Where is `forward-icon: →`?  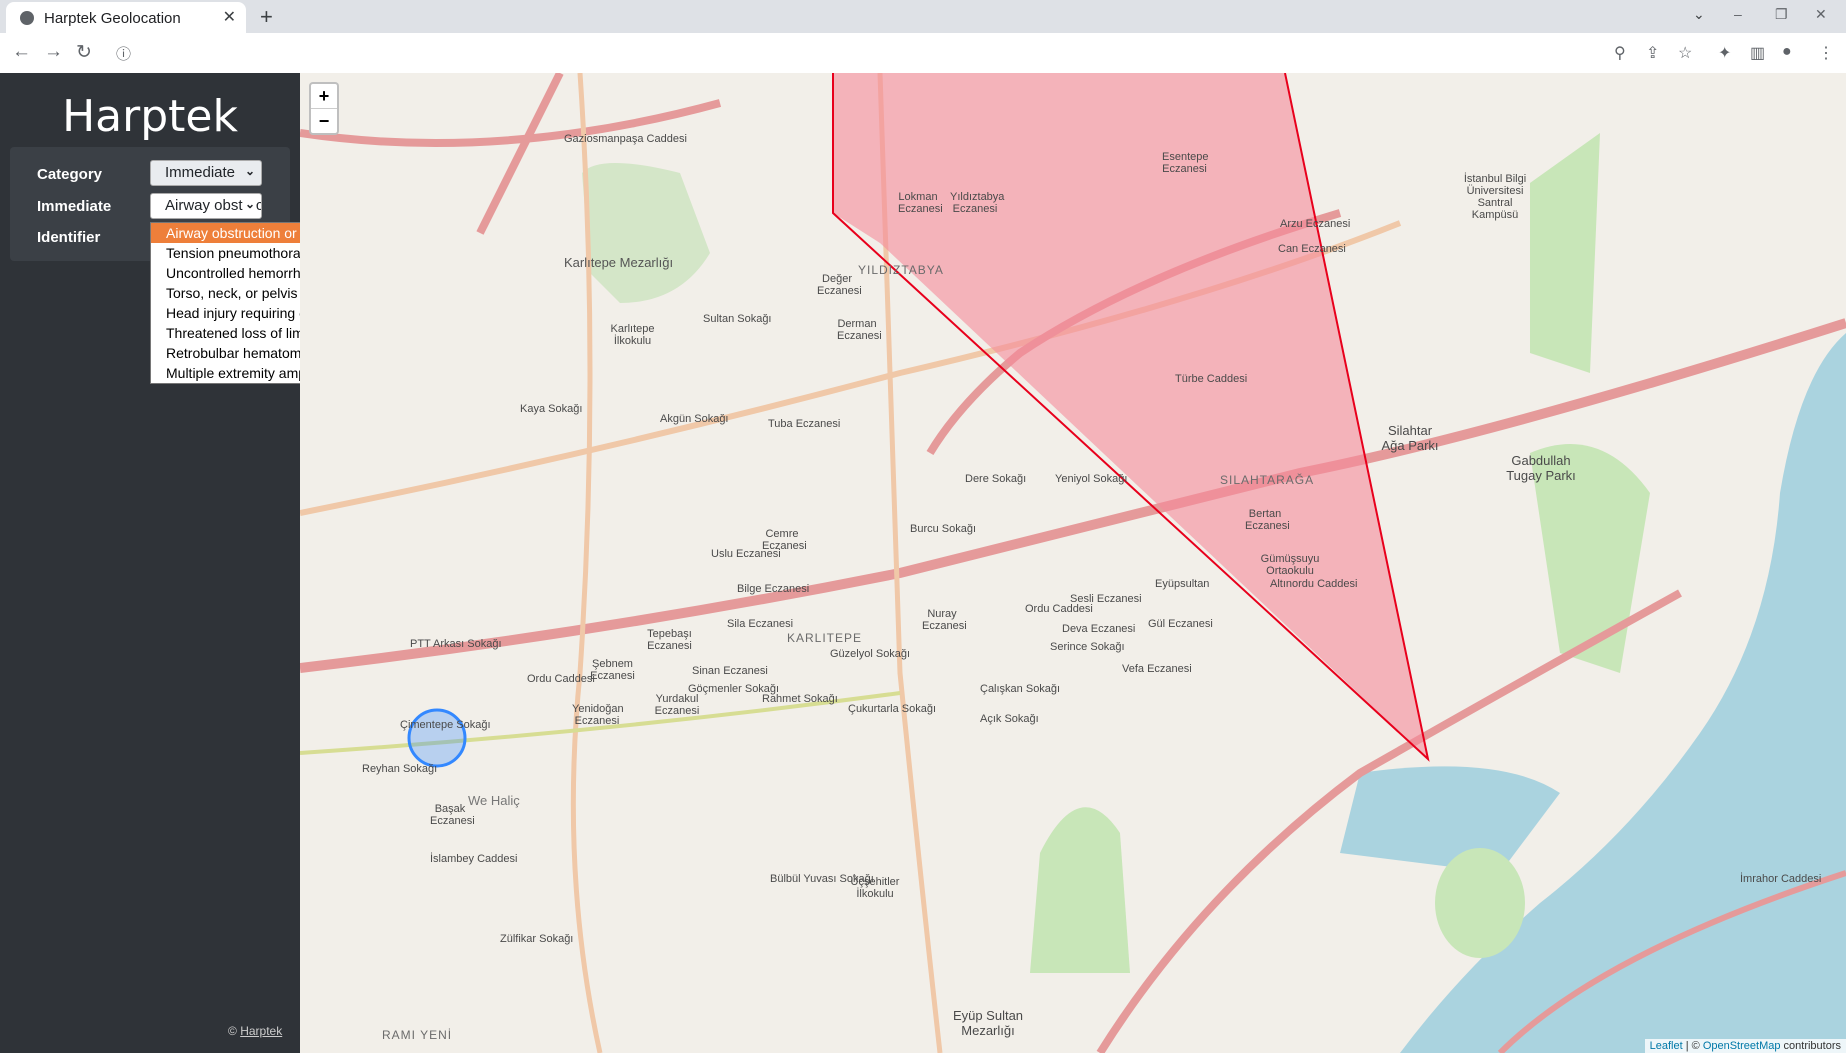 forward-icon: → is located at coordinates (53, 52).